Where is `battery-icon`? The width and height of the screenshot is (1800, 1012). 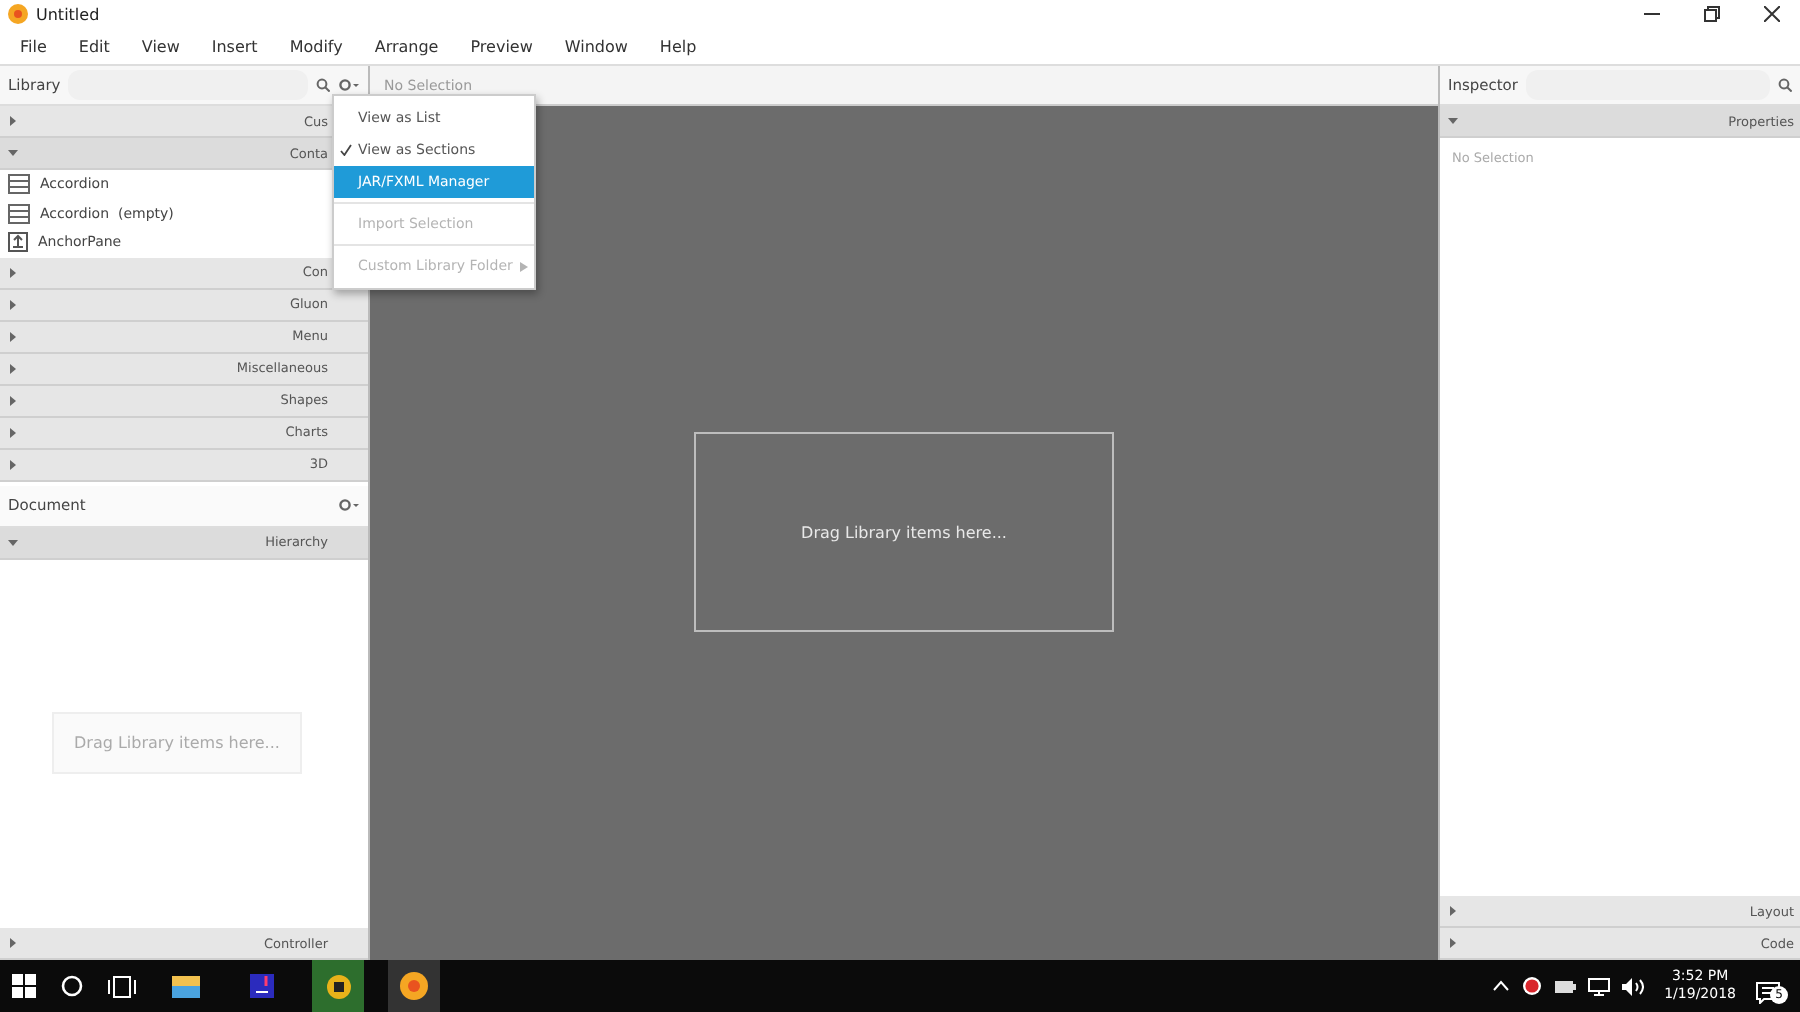 battery-icon is located at coordinates (1565, 986).